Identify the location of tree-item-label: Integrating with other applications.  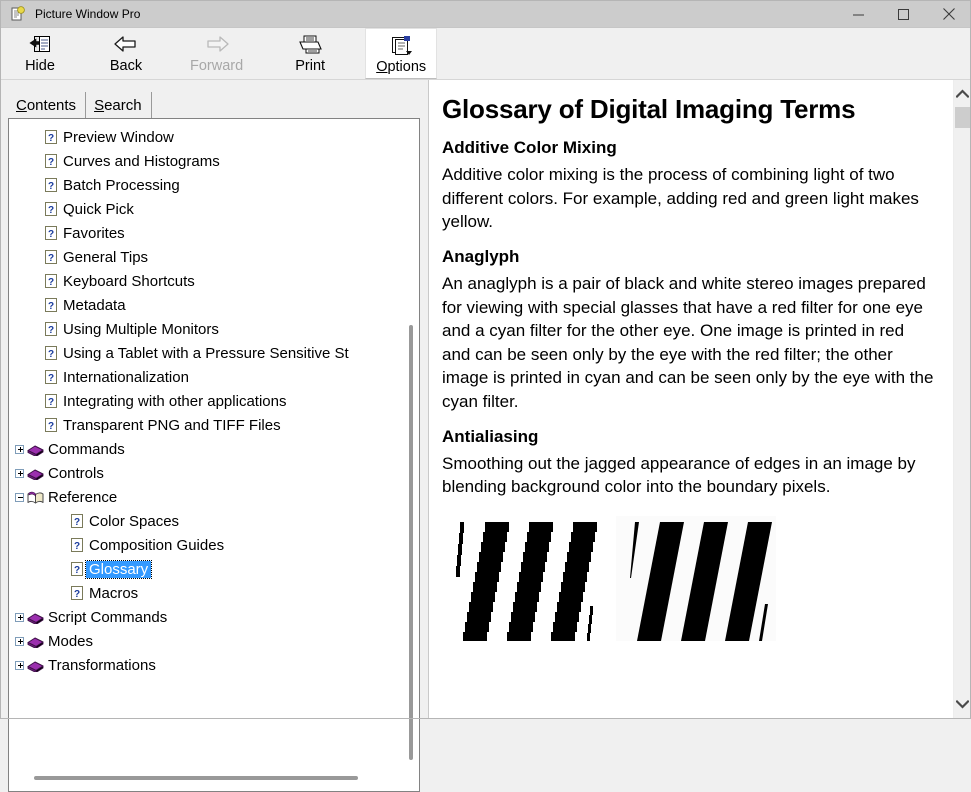
(175, 401).